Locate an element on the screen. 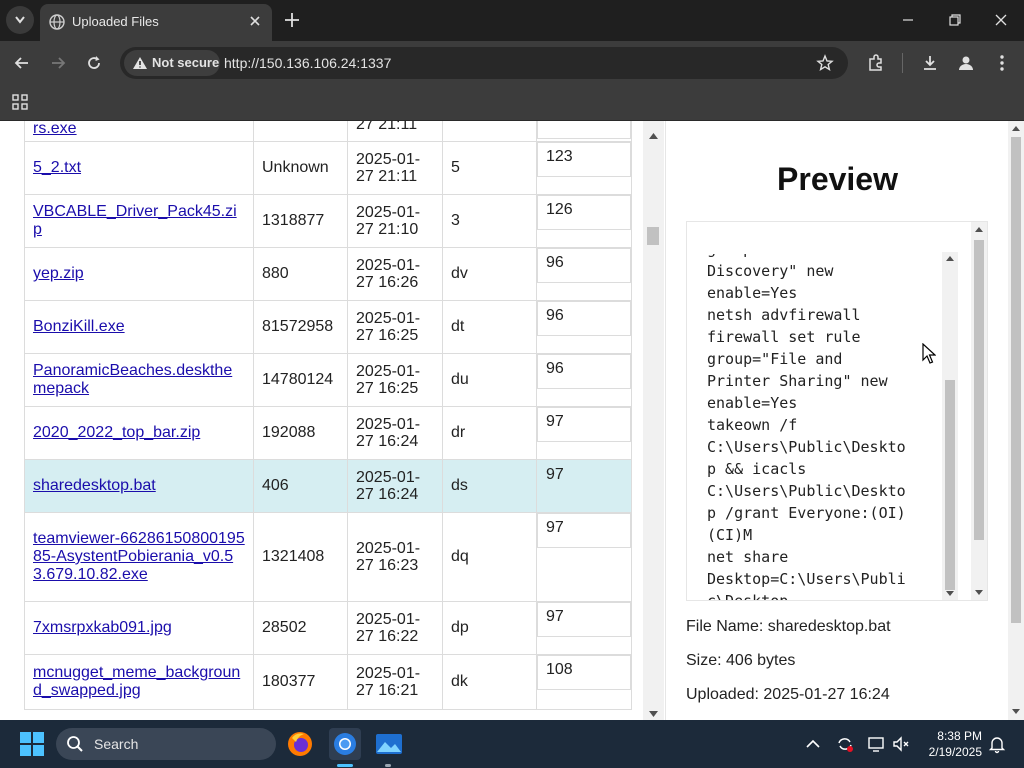  file-link: 2020_2022_top_bar.zip is located at coordinates (116, 432).